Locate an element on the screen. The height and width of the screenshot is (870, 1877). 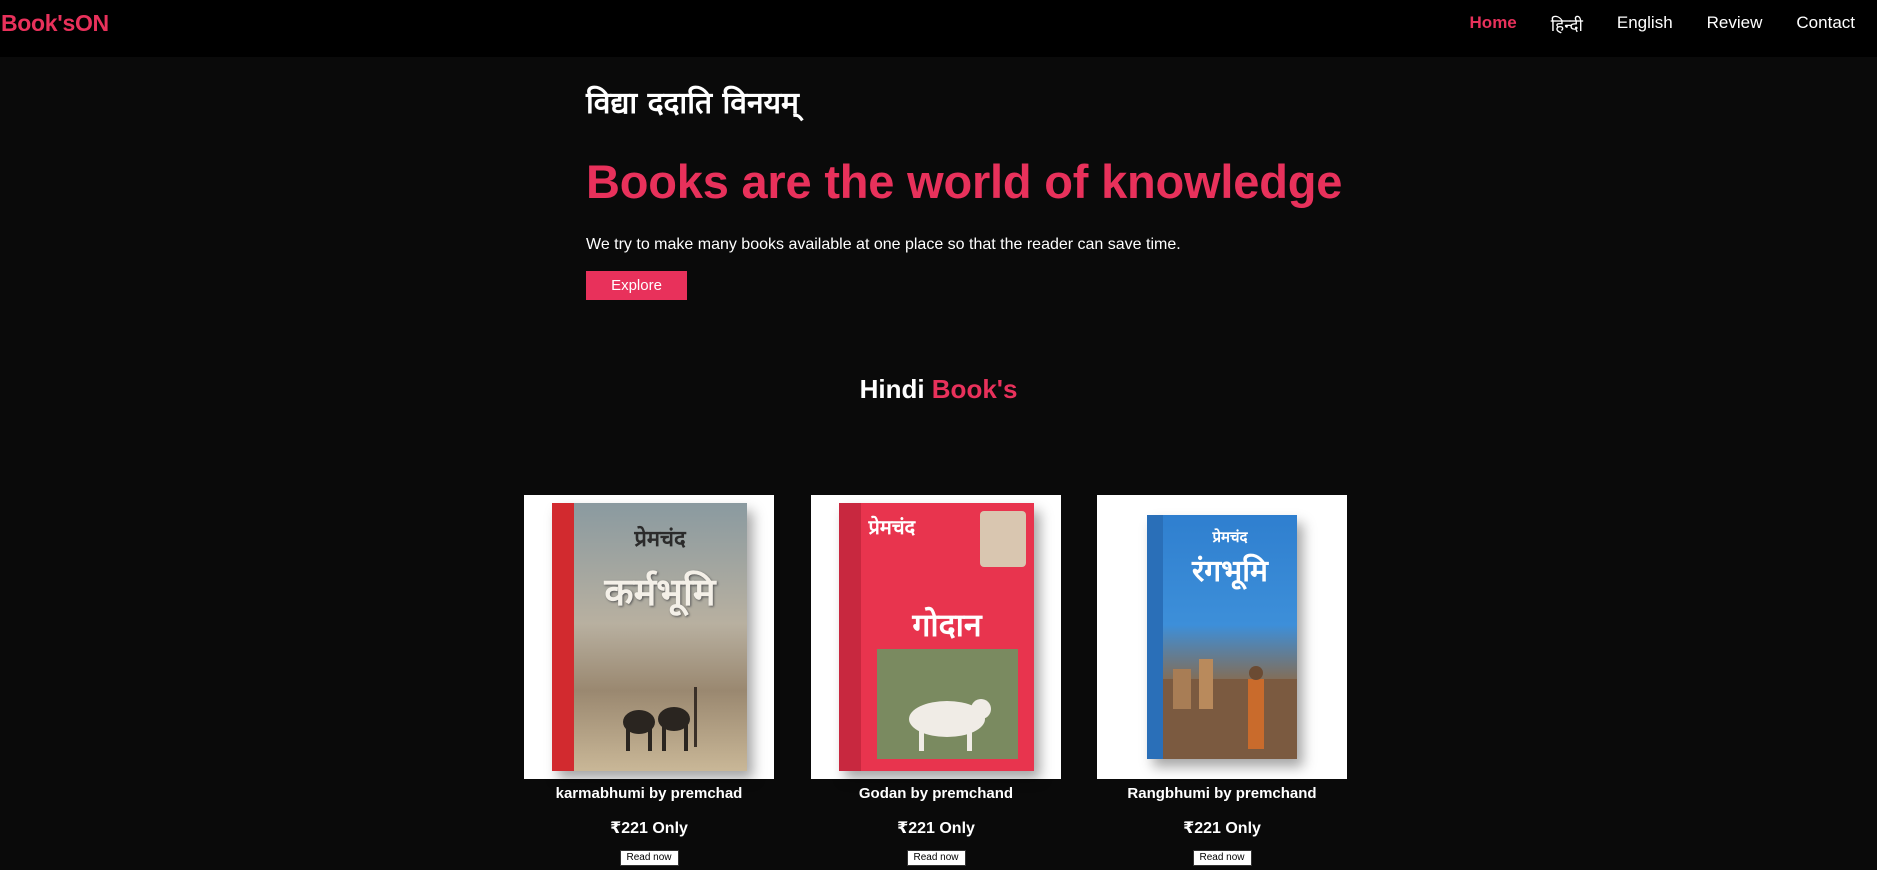
section-title-accent: Book's is located at coordinates (974, 389).